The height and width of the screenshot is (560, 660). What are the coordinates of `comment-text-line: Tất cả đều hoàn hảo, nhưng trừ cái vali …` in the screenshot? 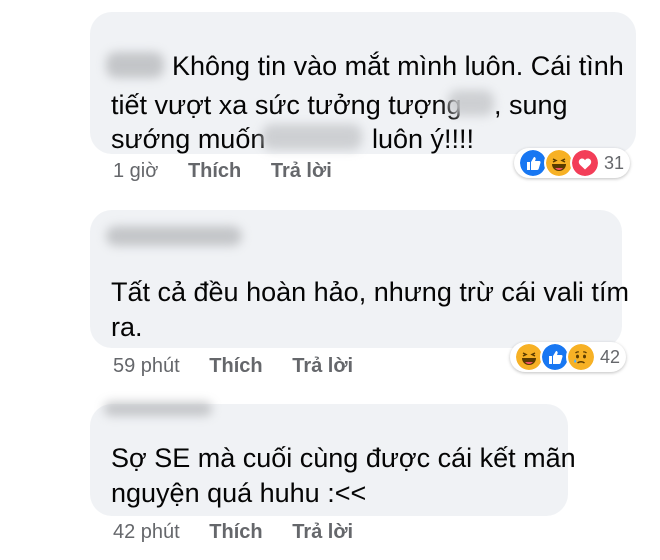 It's located at (370, 292).